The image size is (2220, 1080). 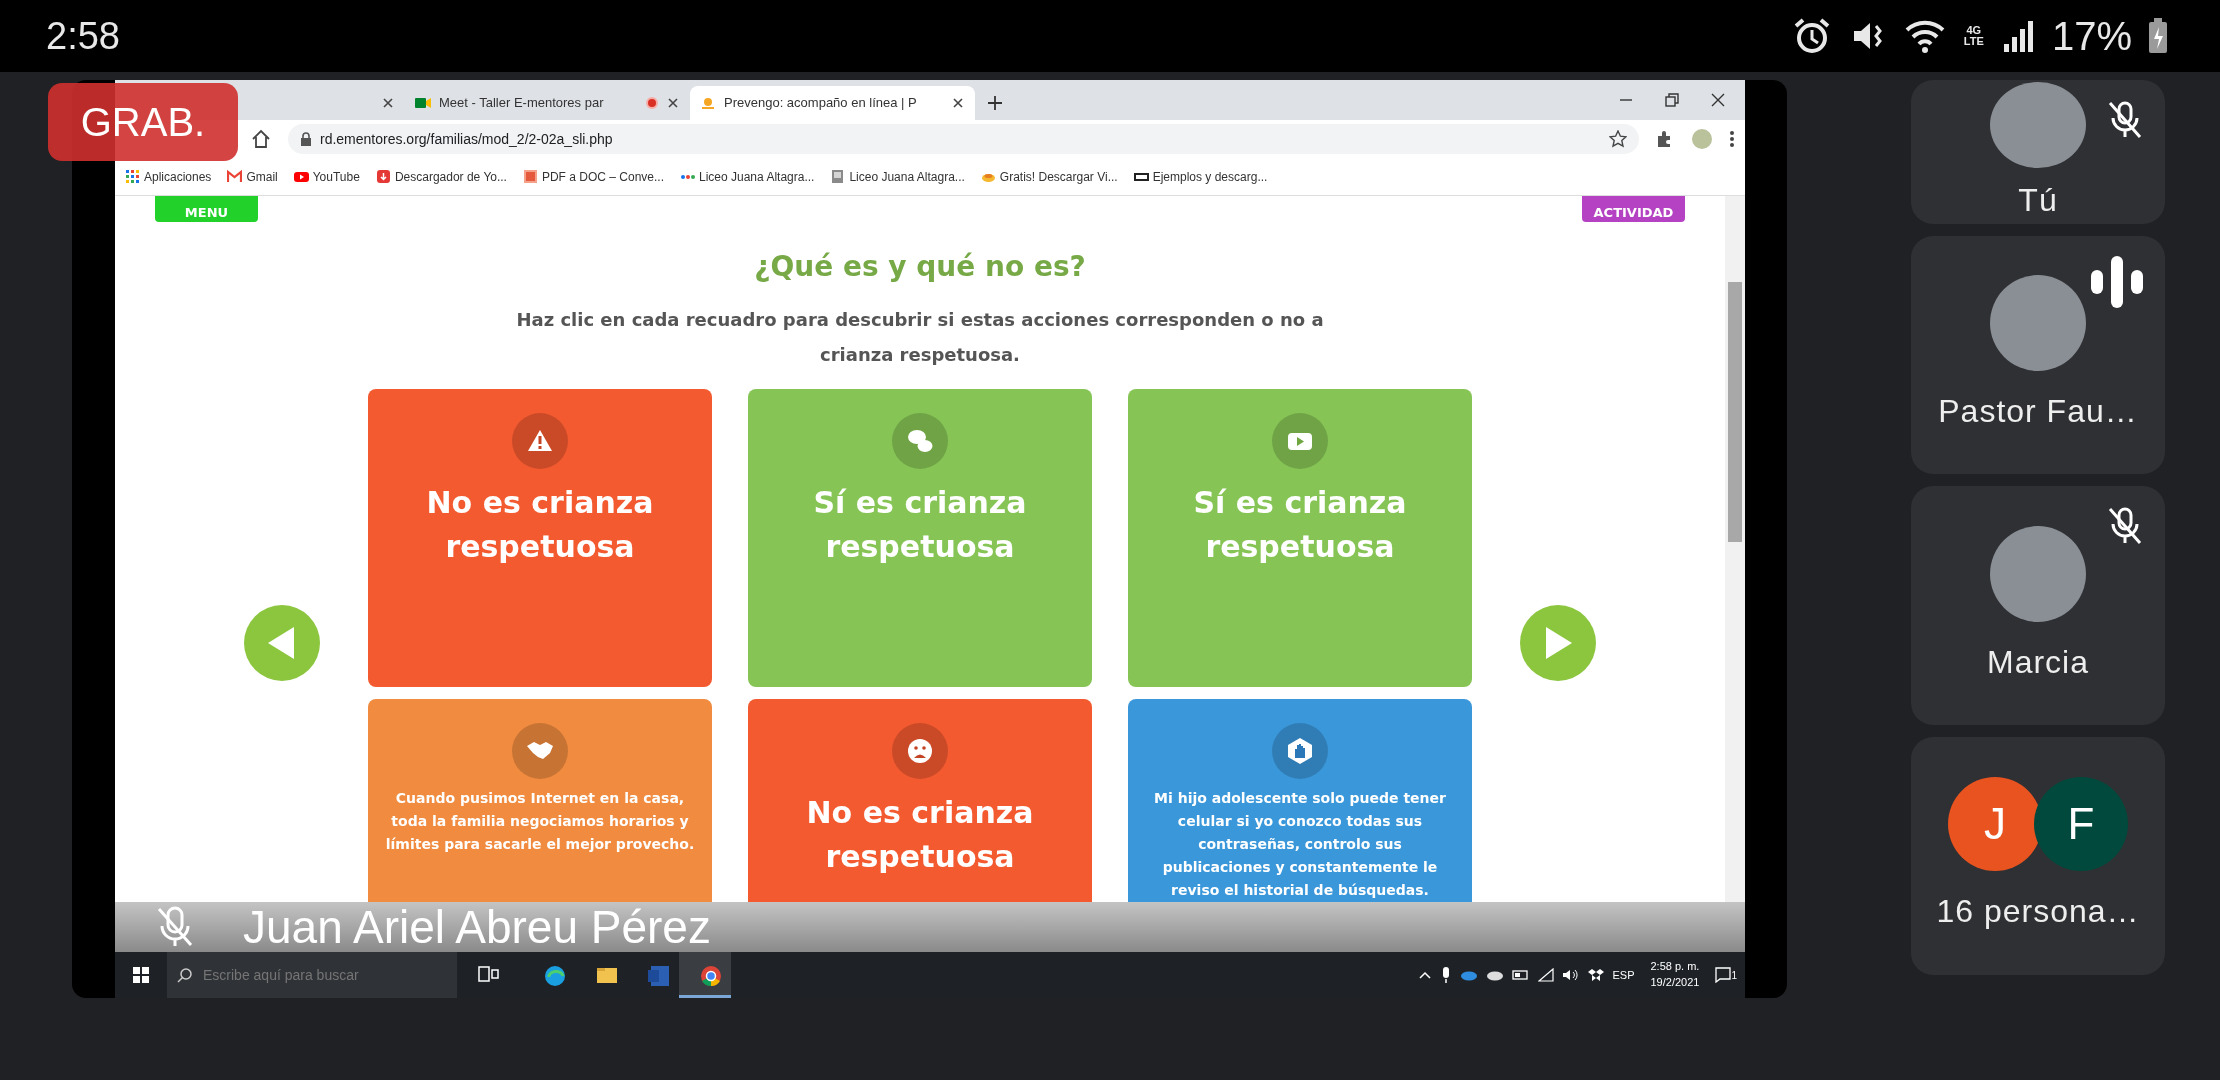 What do you see at coordinates (423, 103) in the screenshot?
I see `video-camera-icon` at bounding box center [423, 103].